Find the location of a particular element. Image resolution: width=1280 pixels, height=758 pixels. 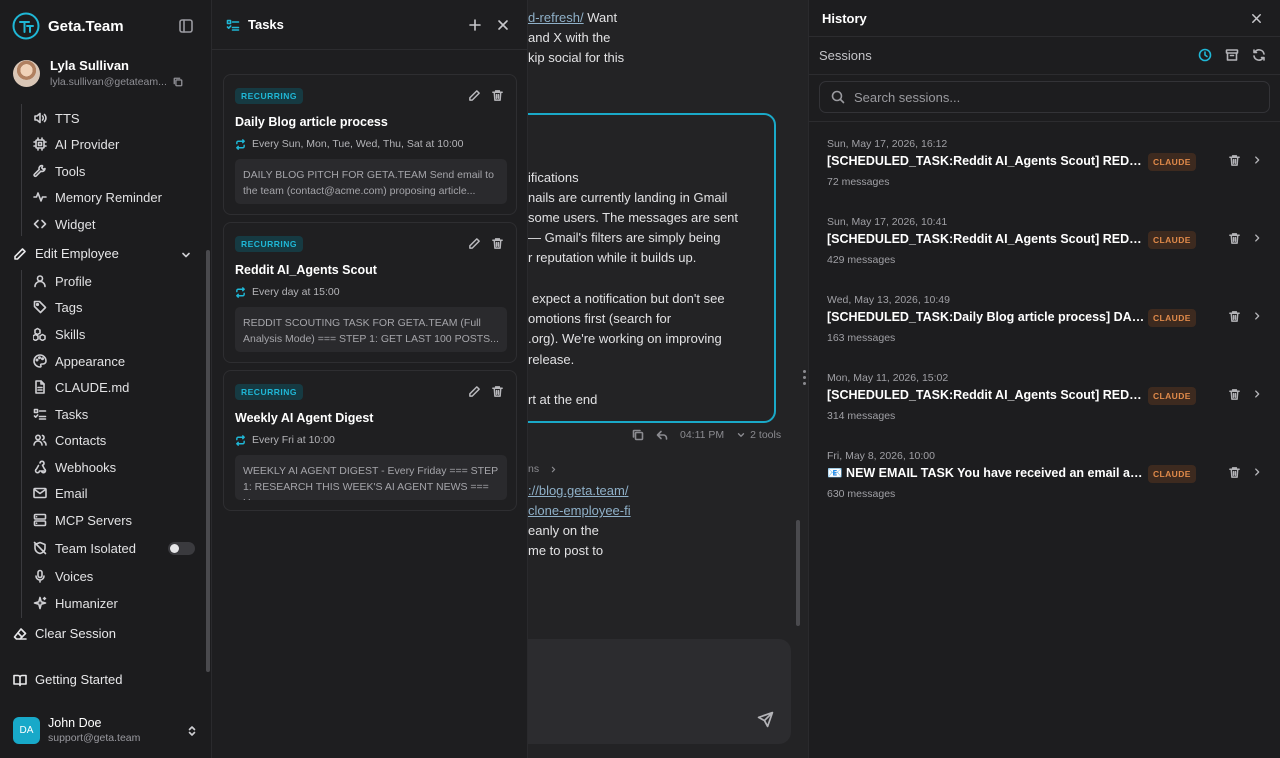

team-isolated-toggle is located at coordinates (181, 548).